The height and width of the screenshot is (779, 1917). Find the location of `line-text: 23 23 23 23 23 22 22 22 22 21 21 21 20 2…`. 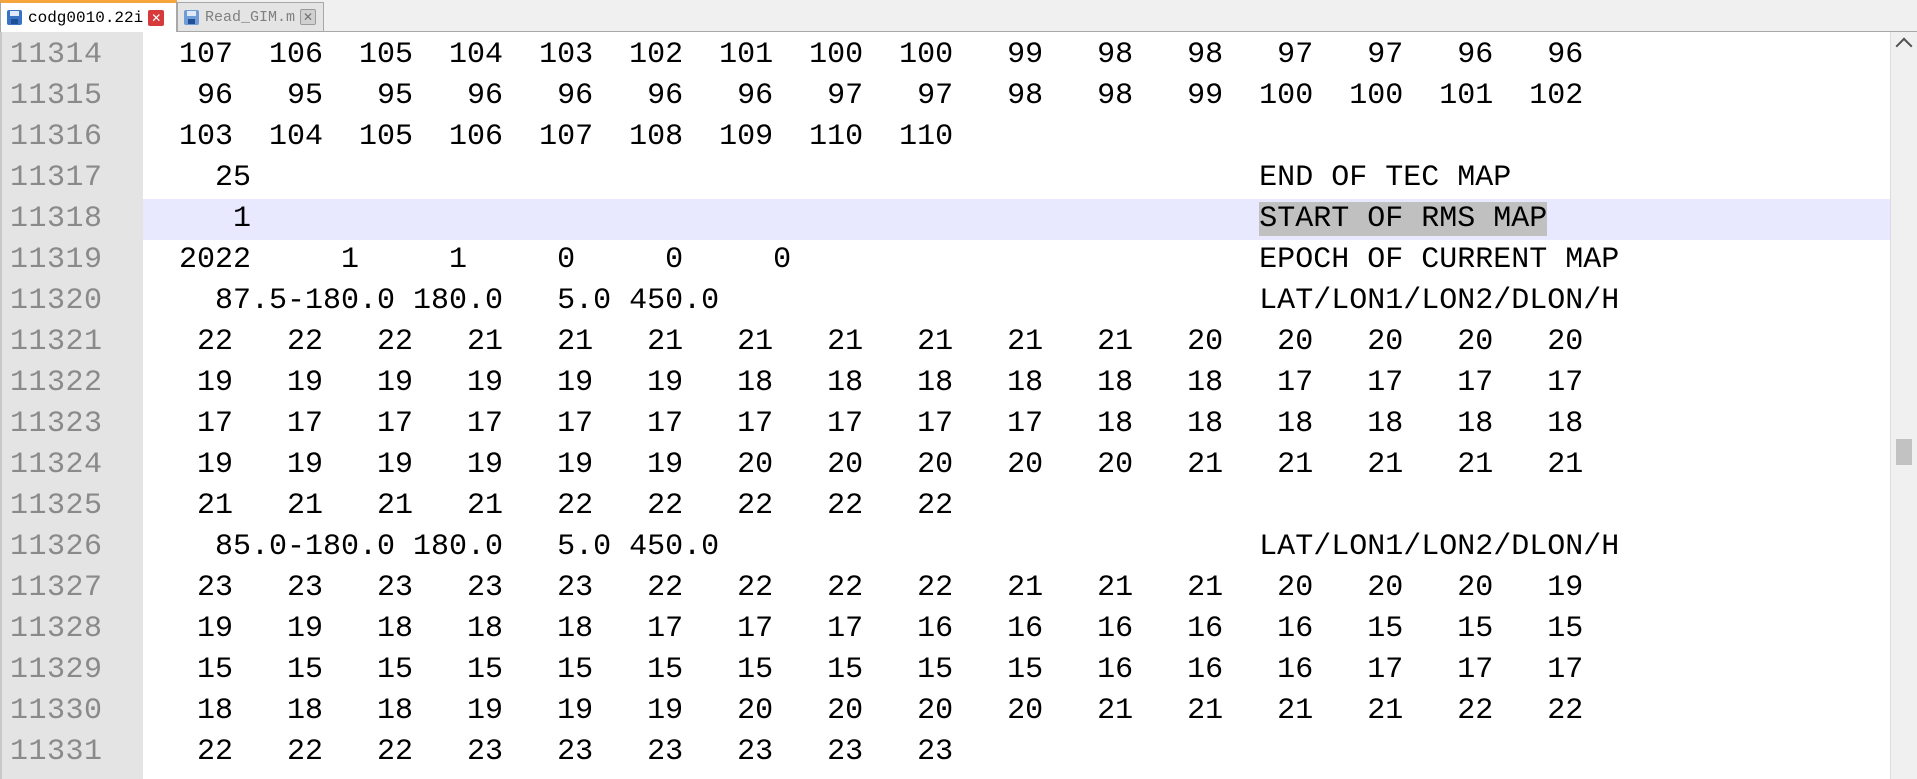

line-text: 23 23 23 23 23 22 22 22 22 21 21 21 20 2… is located at coordinates (863, 588).